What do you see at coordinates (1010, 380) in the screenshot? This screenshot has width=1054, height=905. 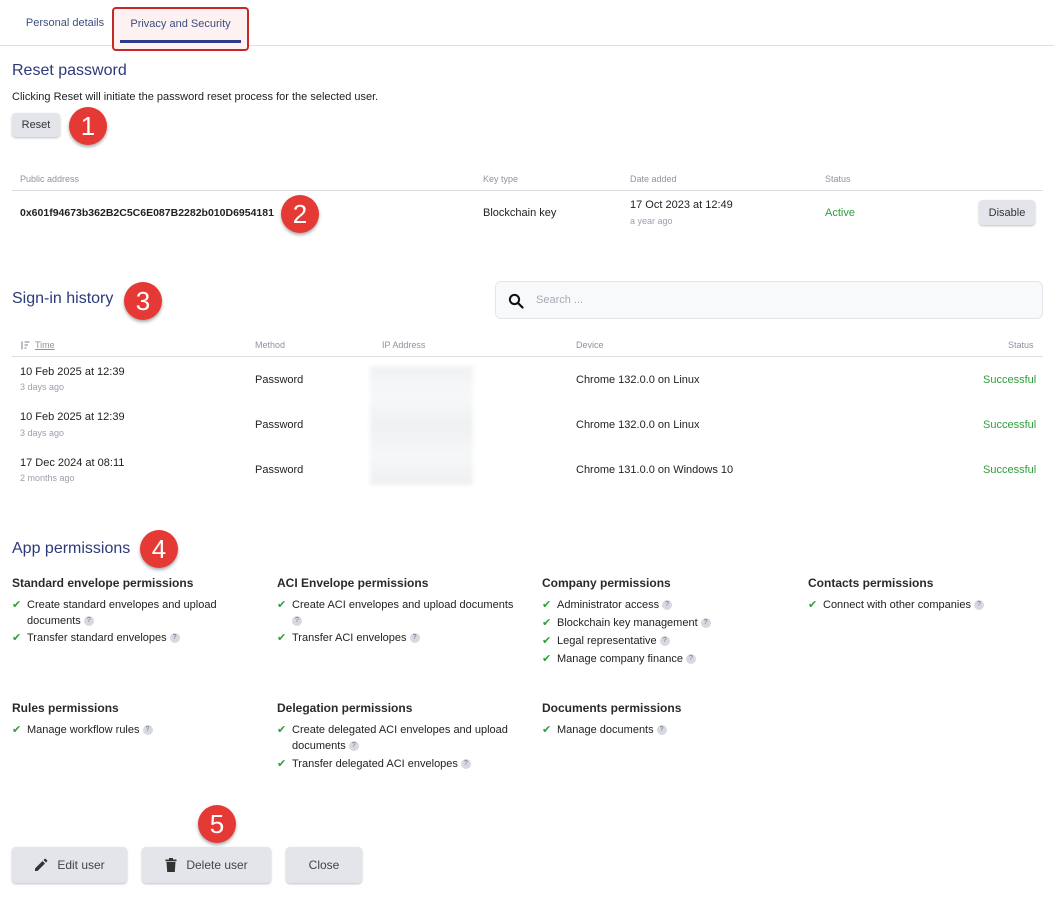 I see `row-status: Successful` at bounding box center [1010, 380].